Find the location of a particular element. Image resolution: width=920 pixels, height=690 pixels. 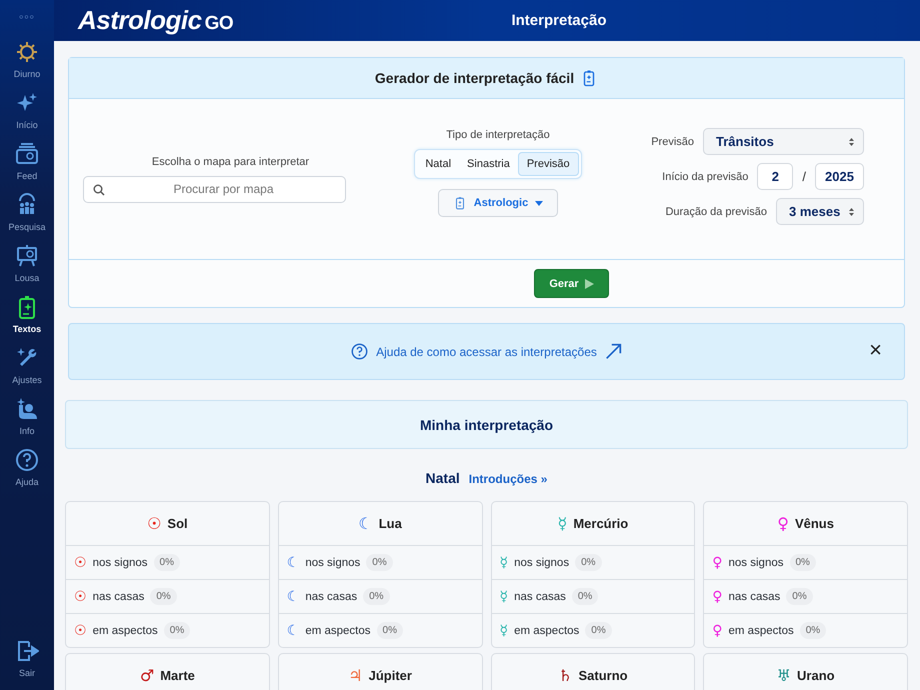

year-field: 2025 is located at coordinates (839, 176).